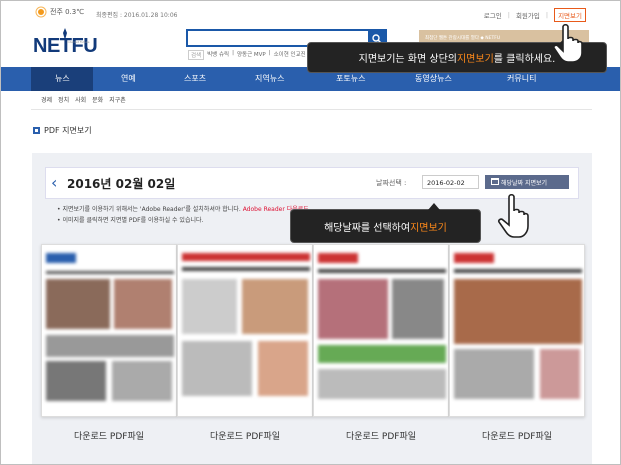  Describe the element at coordinates (117, 99) in the screenshot. I see `subnav-item: 지구촌` at that location.